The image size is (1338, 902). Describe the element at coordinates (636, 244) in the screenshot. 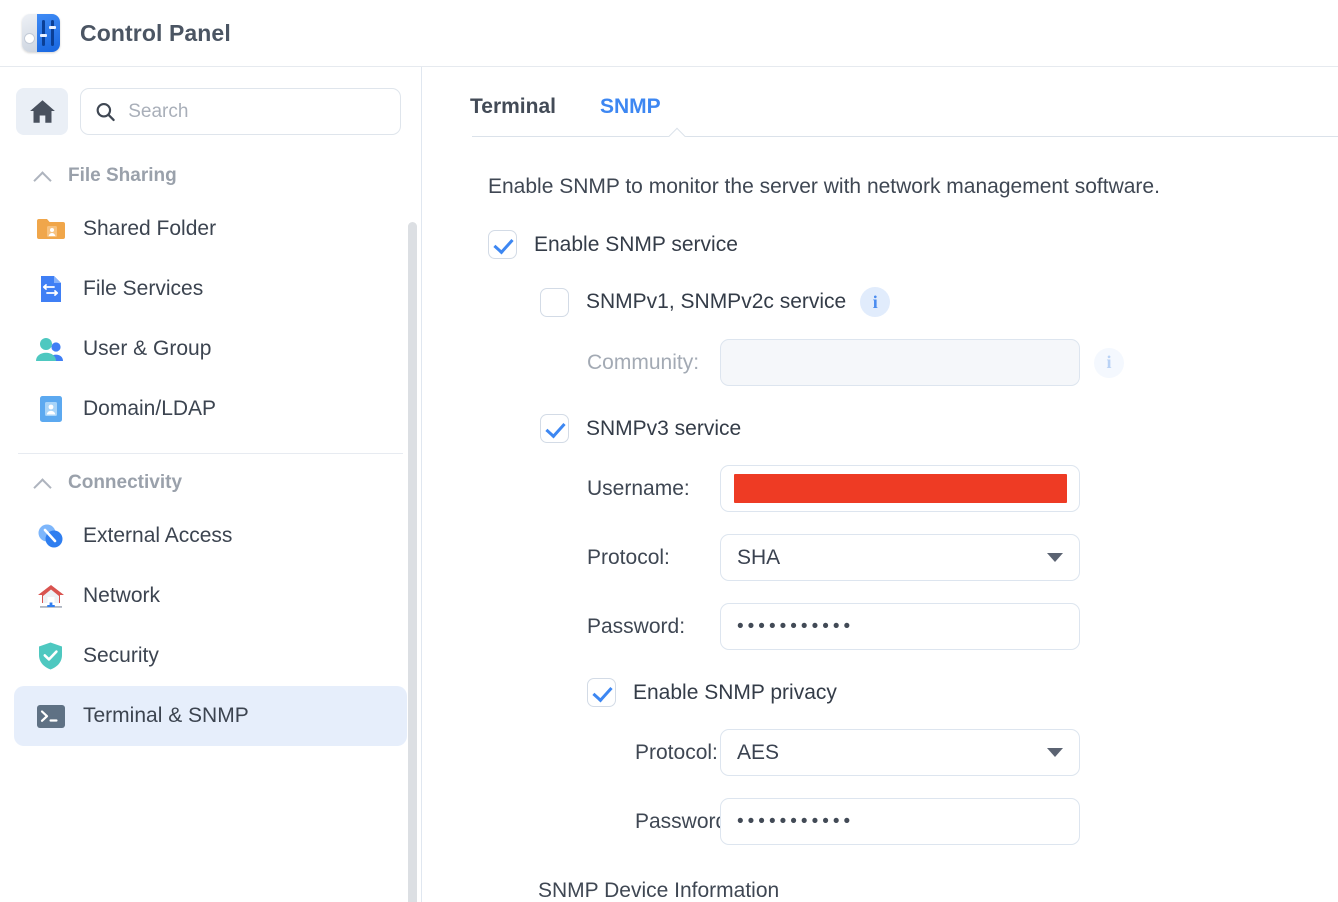

I see `enable-snmp-service-label: Enable SNMP service` at that location.